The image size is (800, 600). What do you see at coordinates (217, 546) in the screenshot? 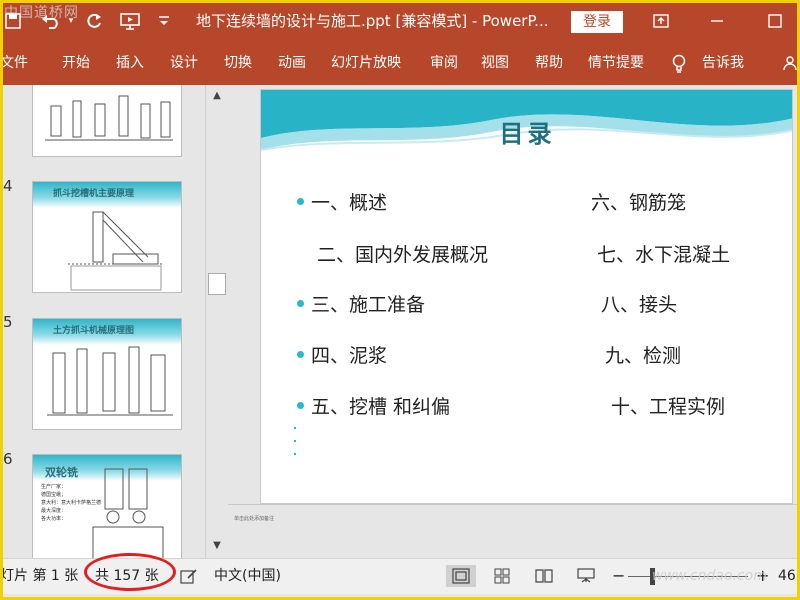
I see `scroll-down-icon: ▼` at bounding box center [217, 546].